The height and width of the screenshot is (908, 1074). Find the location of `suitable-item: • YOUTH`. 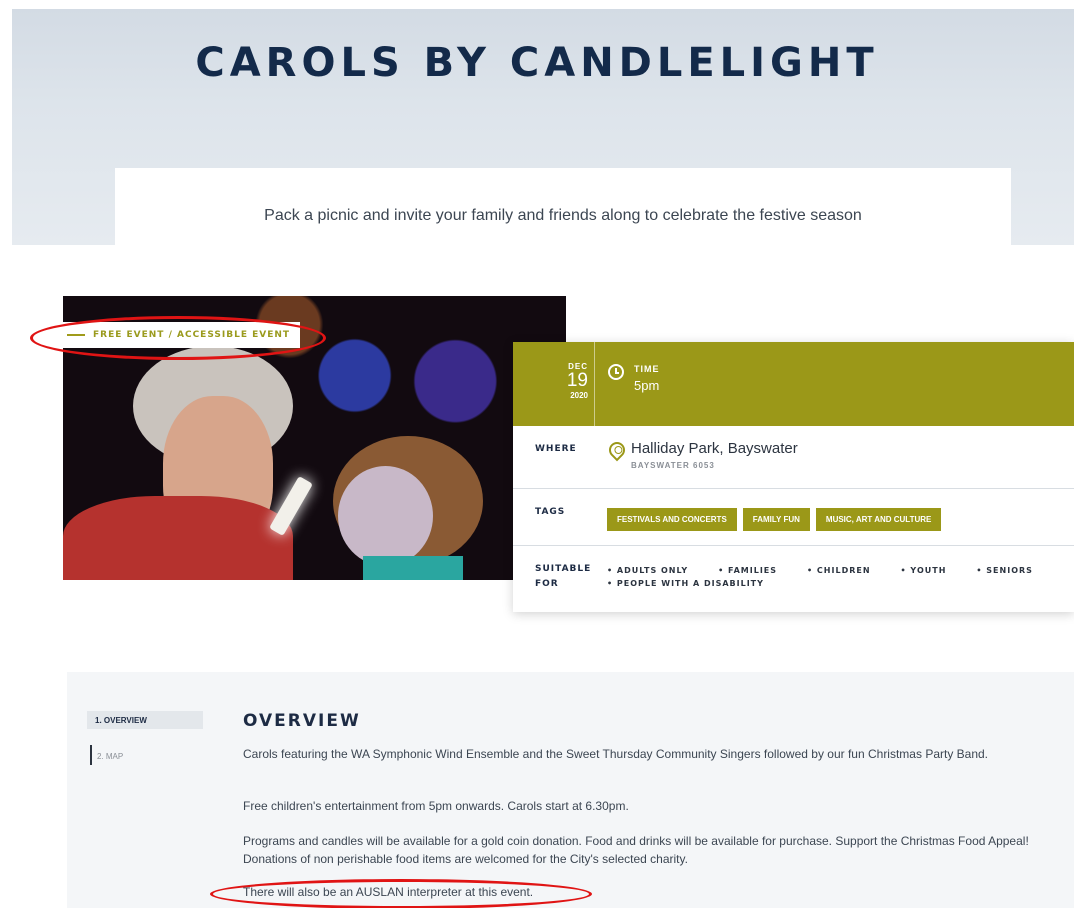

suitable-item: • YOUTH is located at coordinates (923, 570).